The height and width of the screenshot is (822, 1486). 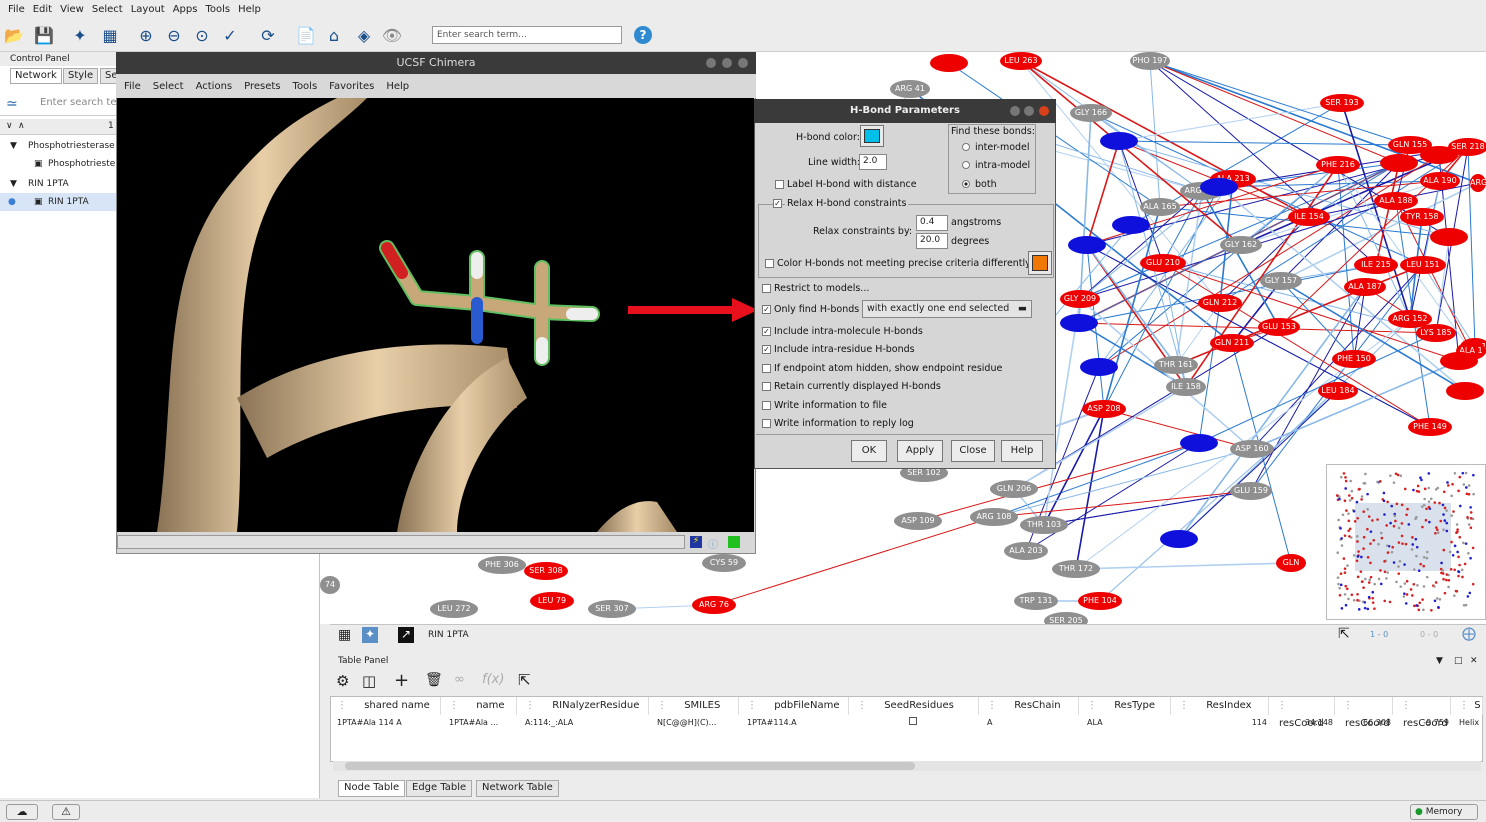 What do you see at coordinates (21, 126) in the screenshot?
I see `expand-all-icon: ∧` at bounding box center [21, 126].